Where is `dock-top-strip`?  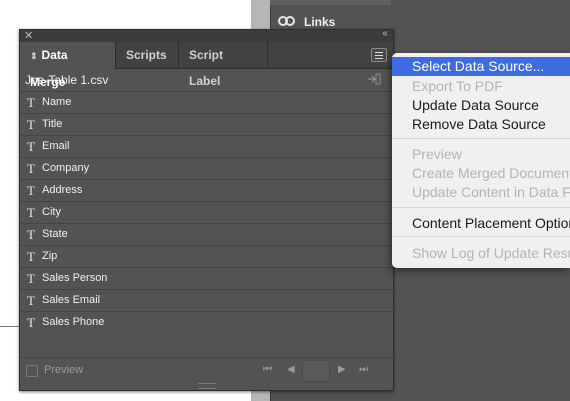 dock-top-strip is located at coordinates (330, 2).